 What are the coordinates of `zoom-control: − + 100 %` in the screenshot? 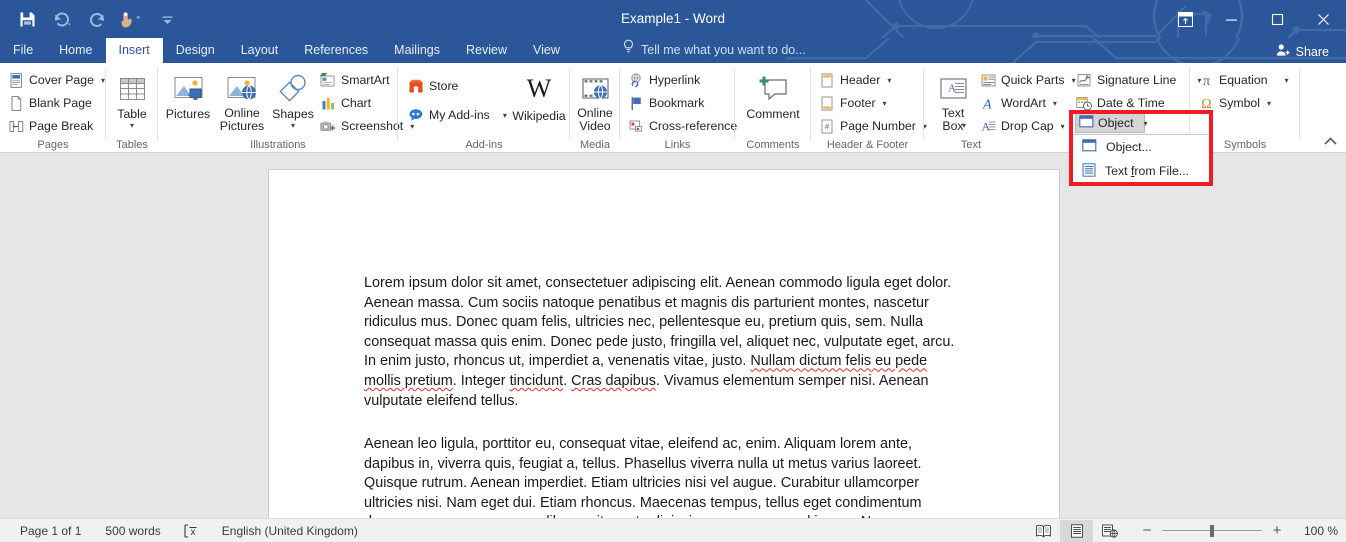 It's located at (1239, 530).